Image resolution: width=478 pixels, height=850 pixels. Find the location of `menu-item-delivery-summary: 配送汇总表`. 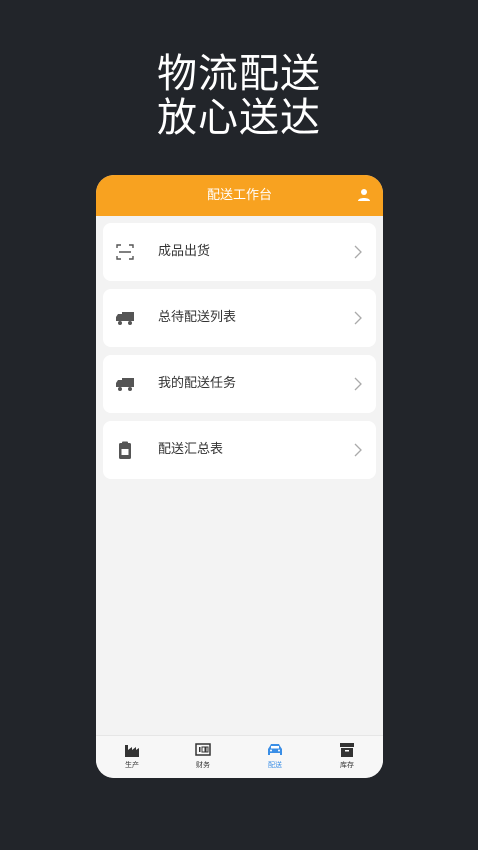

menu-item-delivery-summary: 配送汇总表 is located at coordinates (239, 450).